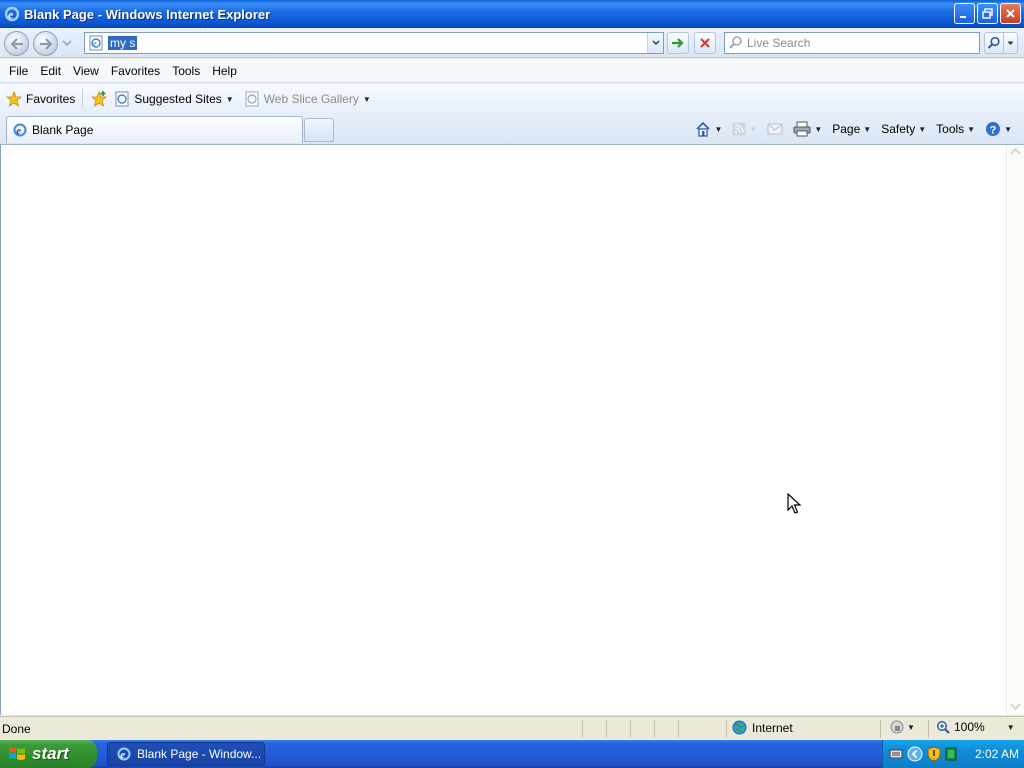  Describe the element at coordinates (975, 727) in the screenshot. I see `zoom-control: 100% ▼` at that location.